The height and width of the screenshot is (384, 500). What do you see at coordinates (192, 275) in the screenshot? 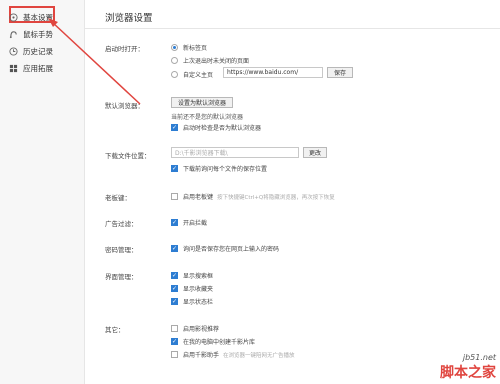
I see `show-search-box: ✓ 显示搜索框` at bounding box center [192, 275].